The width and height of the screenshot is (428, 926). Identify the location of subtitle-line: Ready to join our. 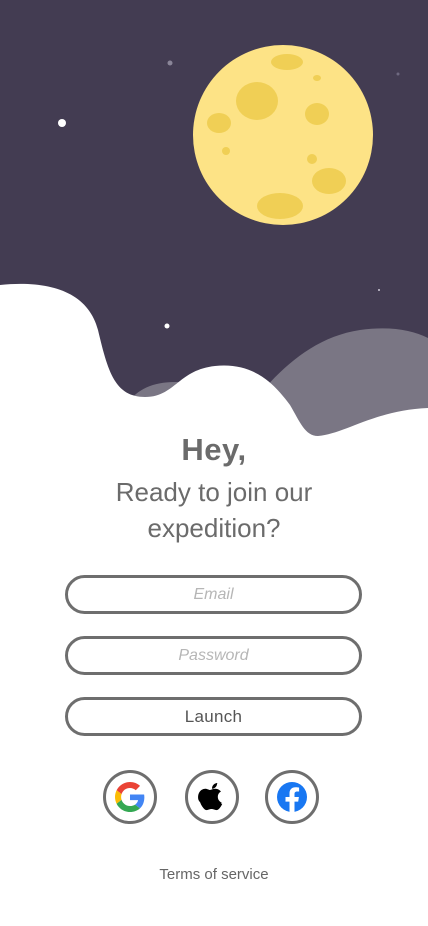
(214, 492).